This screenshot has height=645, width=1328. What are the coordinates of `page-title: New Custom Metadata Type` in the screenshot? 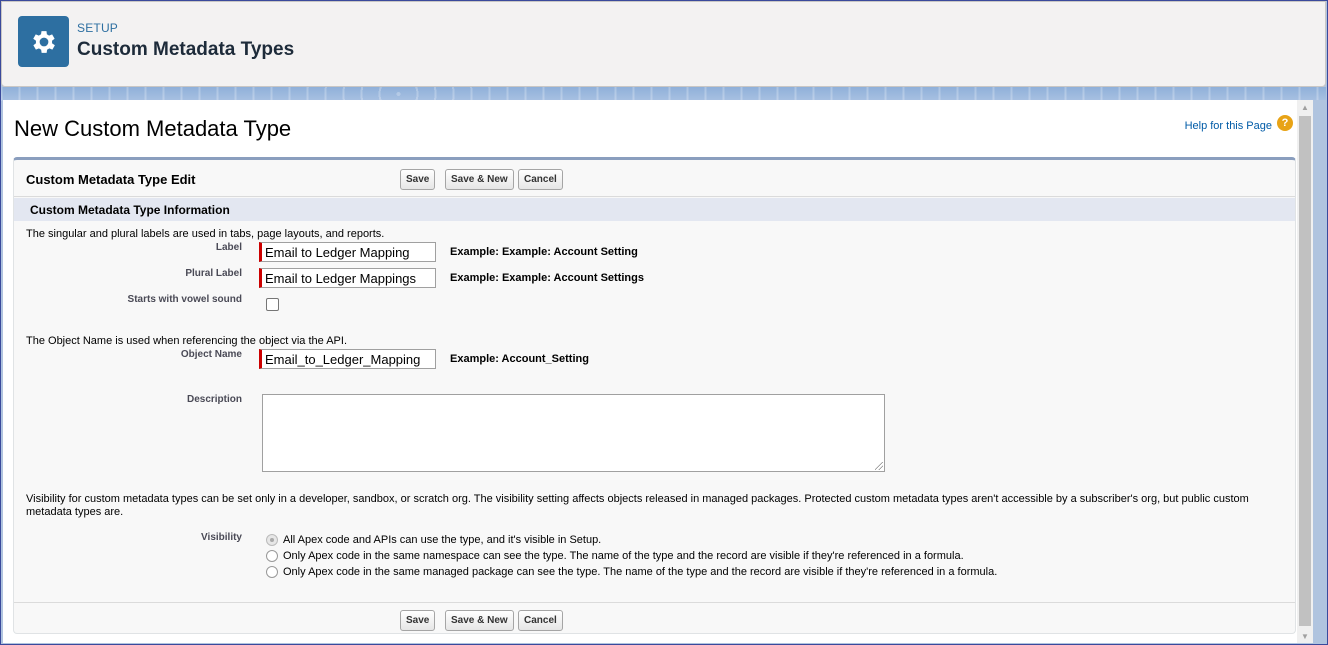 It's located at (153, 128).